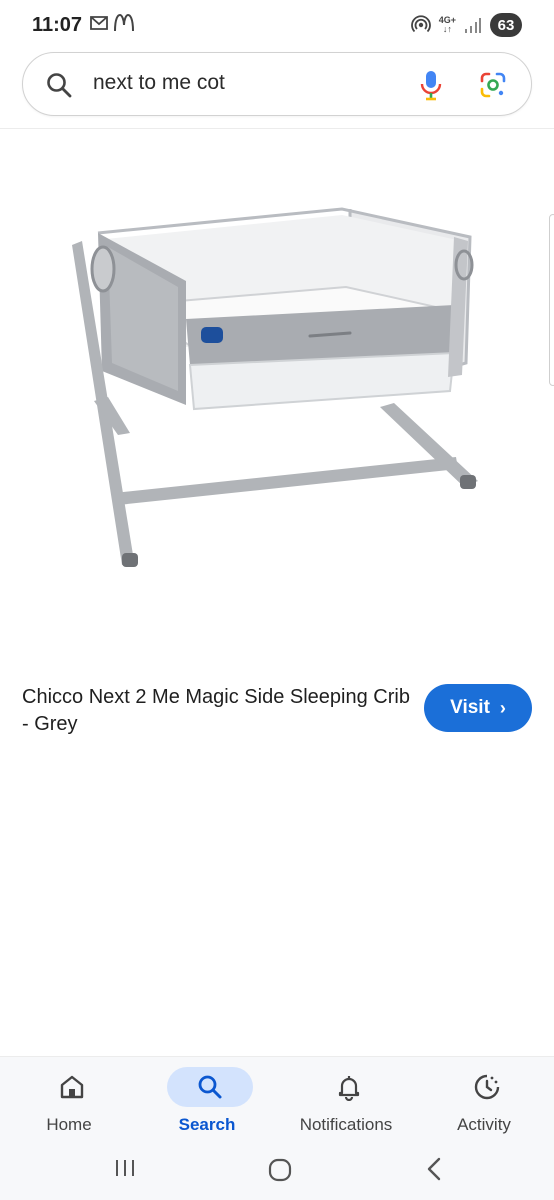 The width and height of the screenshot is (554, 1200). I want to click on status-indicators: 4G+ ↓↑ 63, so click(466, 25).